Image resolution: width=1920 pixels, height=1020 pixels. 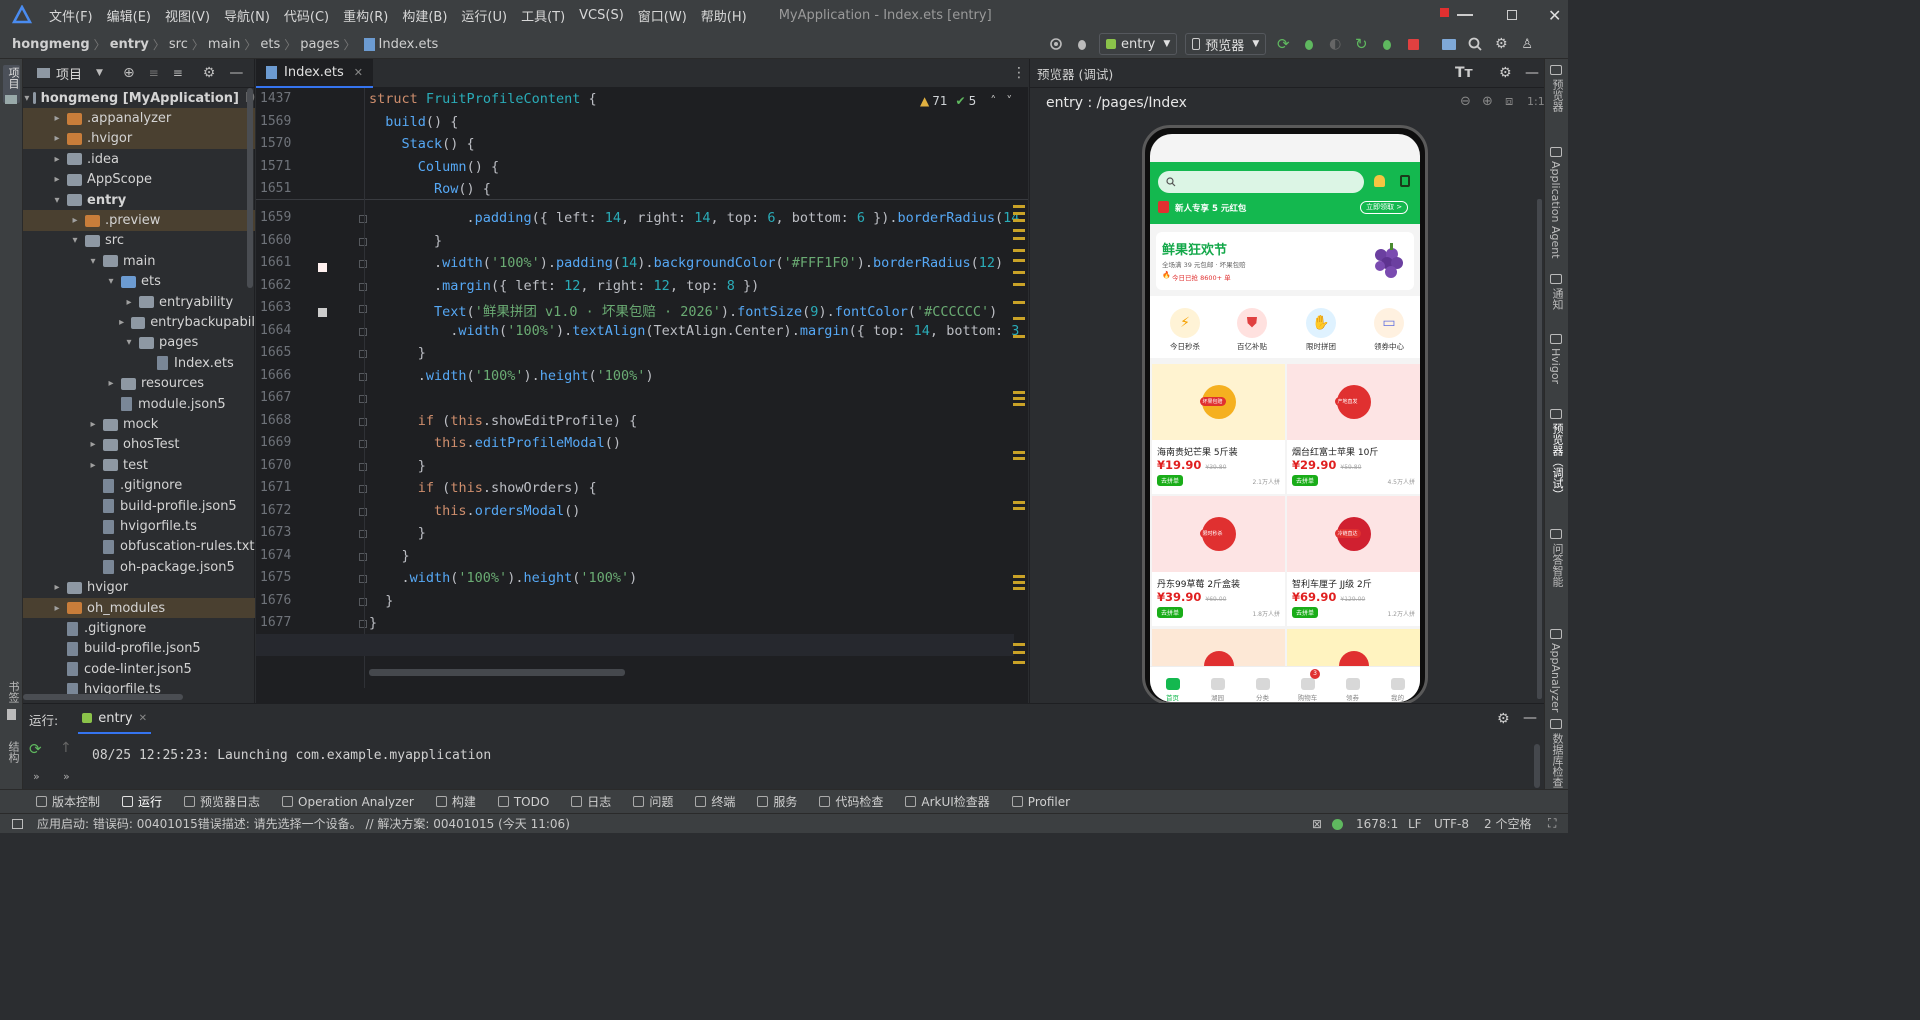 I want to click on project-tree-item: Index.ets, so click(x=139, y=363).